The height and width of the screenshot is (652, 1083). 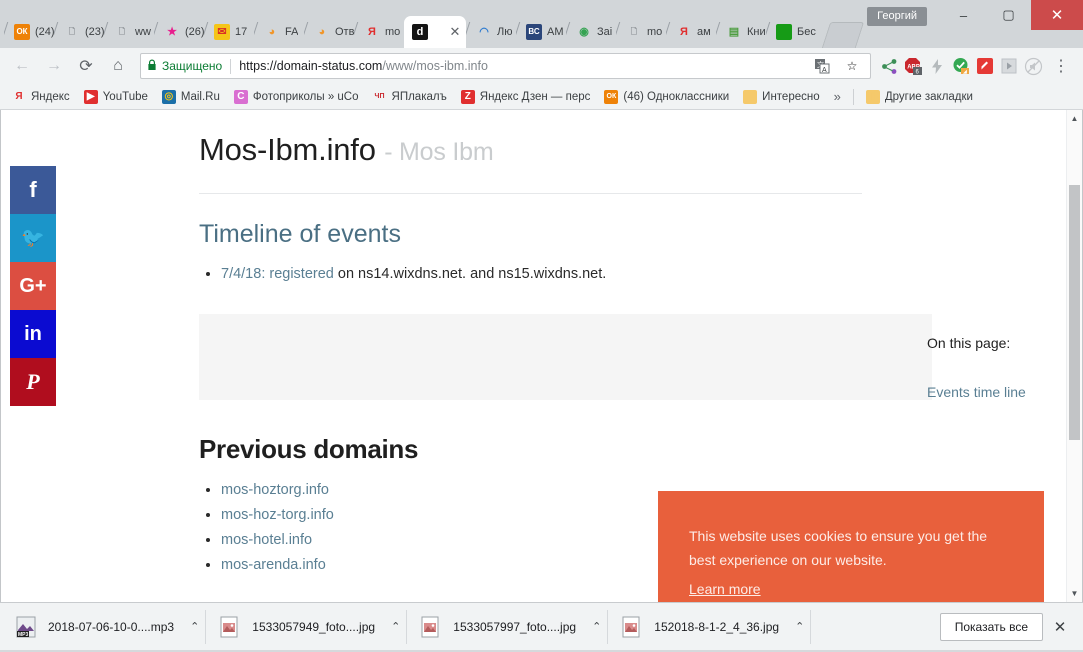 What do you see at coordinates (991, 626) in the screenshot?
I see `show-all-downloads-button: Показать все` at bounding box center [991, 626].